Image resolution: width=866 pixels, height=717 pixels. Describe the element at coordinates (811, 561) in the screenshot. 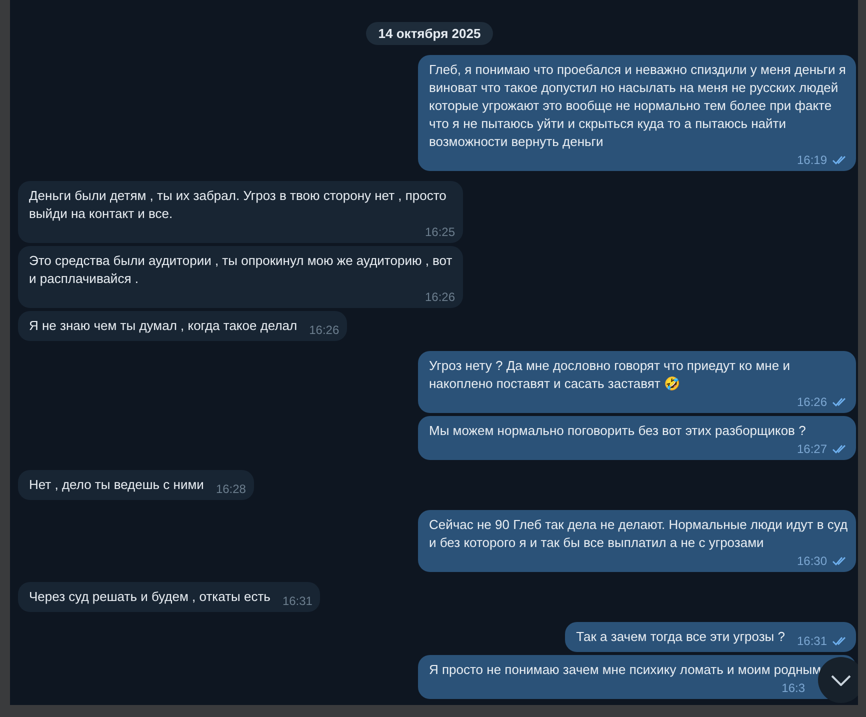

I see `message-time: 16:30` at that location.